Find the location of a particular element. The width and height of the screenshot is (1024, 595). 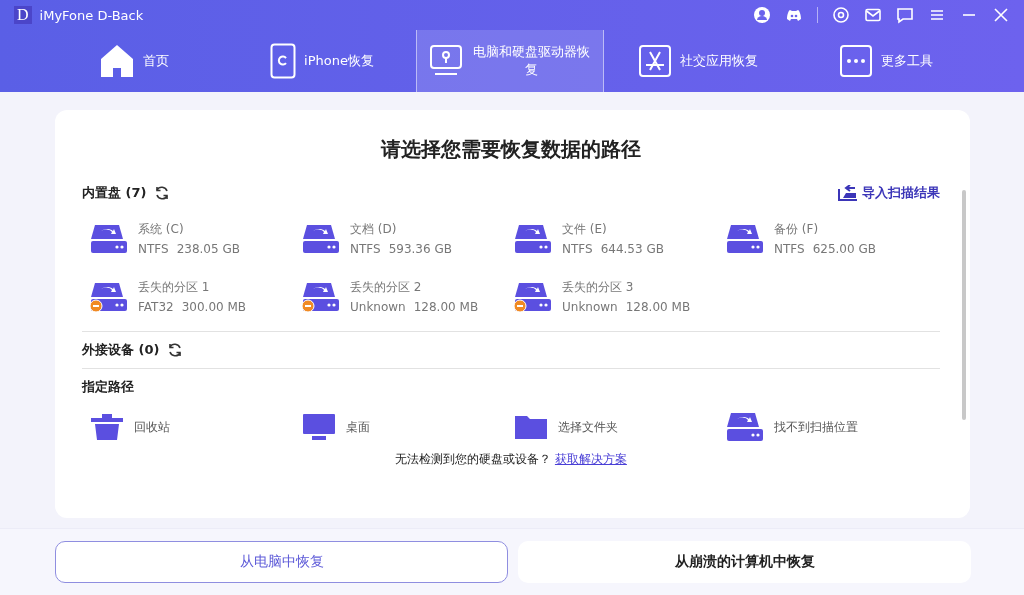

page-heading: 请选择您需要恢复数据的路径 is located at coordinates (510, 149).